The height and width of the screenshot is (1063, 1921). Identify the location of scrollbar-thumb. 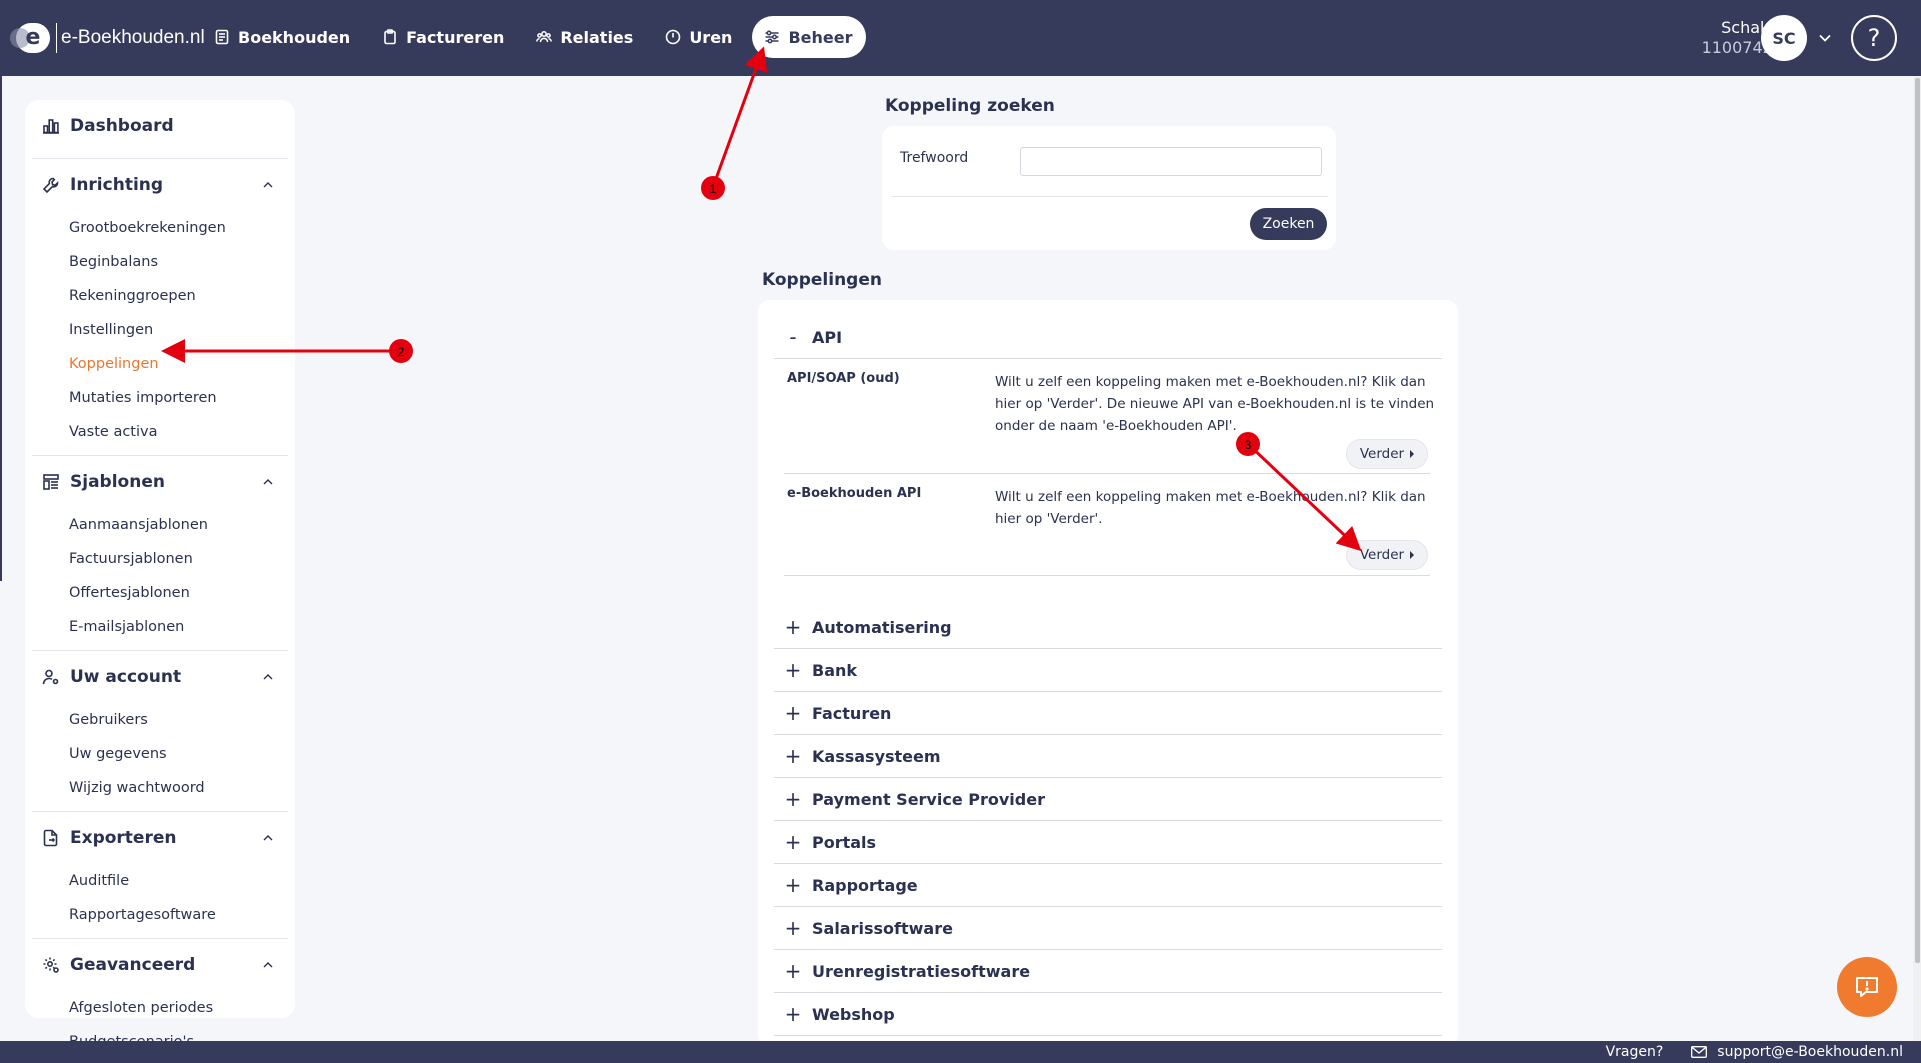
(1917, 520).